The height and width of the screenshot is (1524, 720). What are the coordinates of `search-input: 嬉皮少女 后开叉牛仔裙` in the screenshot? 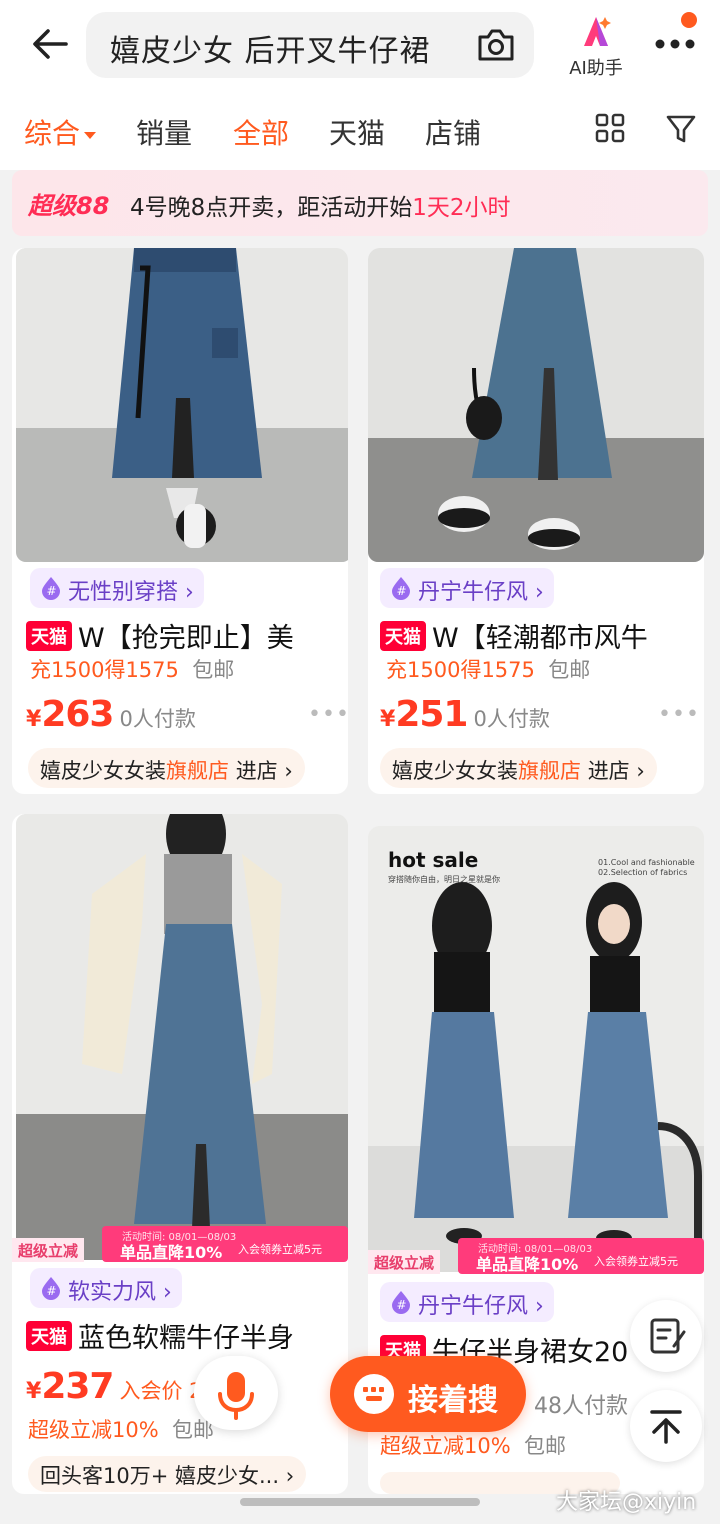 It's located at (310, 45).